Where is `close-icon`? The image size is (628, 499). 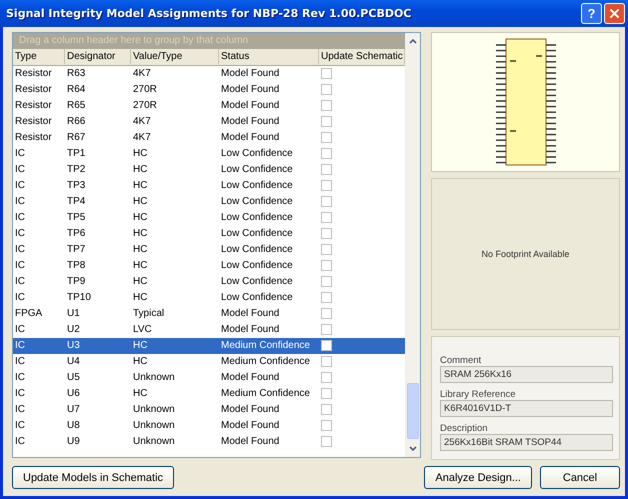 close-icon is located at coordinates (614, 13).